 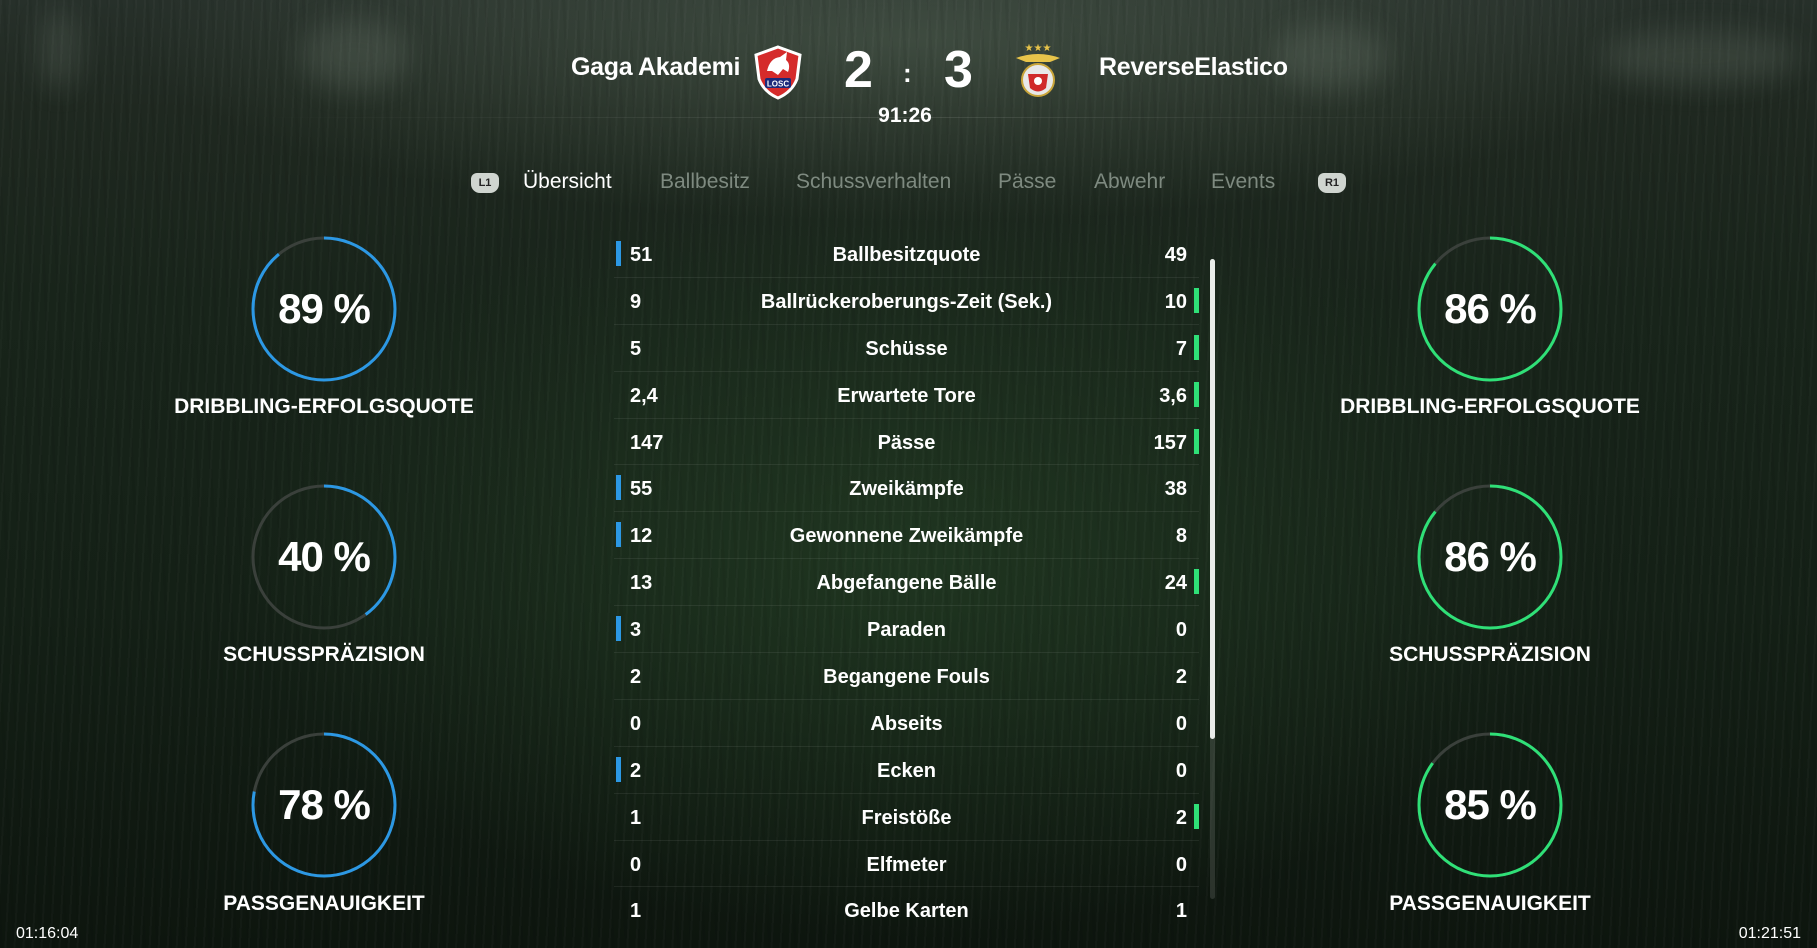 What do you see at coordinates (47, 933) in the screenshot?
I see `video-elapsed-time: 01:16:04` at bounding box center [47, 933].